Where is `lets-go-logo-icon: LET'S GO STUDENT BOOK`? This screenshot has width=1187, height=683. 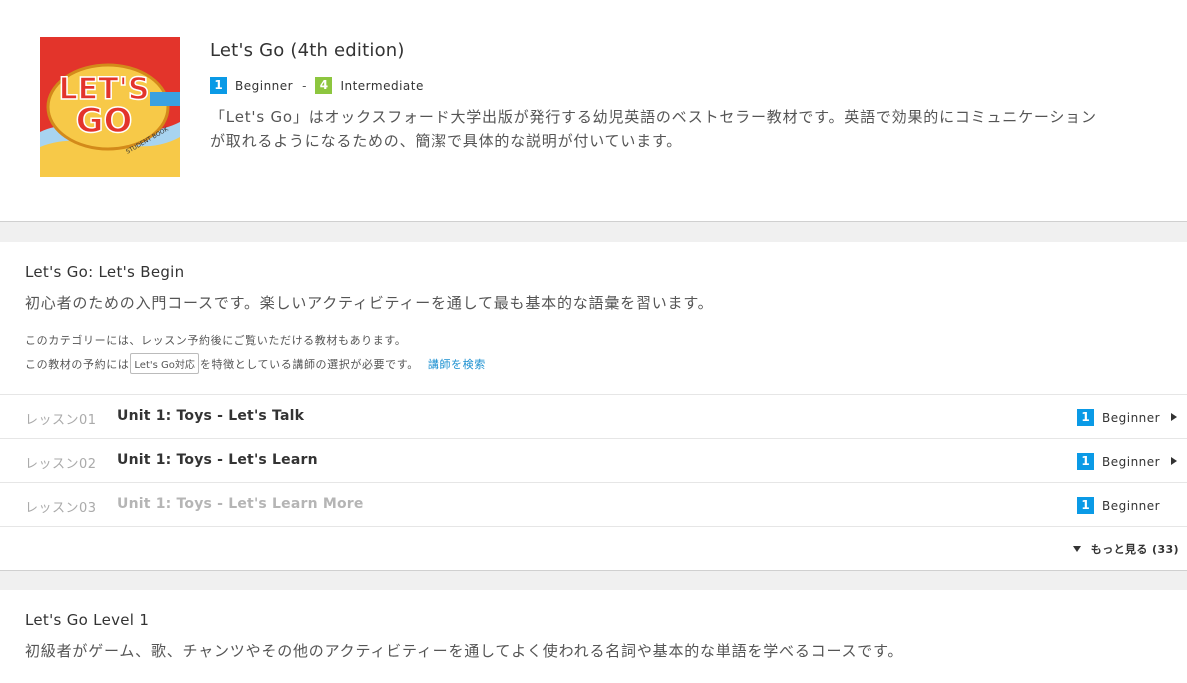
lets-go-logo-icon: LET'S GO STUDENT BOOK is located at coordinates (110, 107).